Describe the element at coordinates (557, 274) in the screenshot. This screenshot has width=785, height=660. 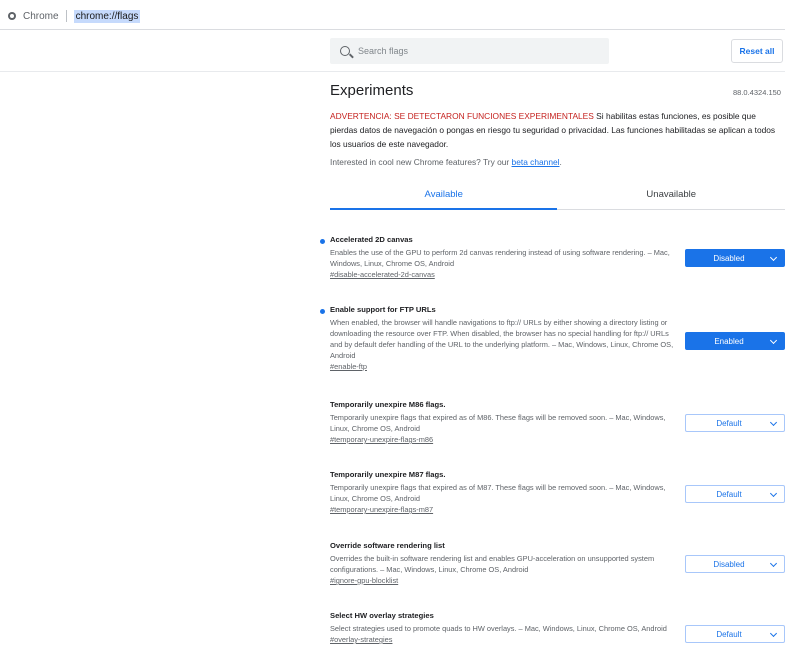
I see `experiment-permalink: #disable-accelerated-2d-canvas` at that location.